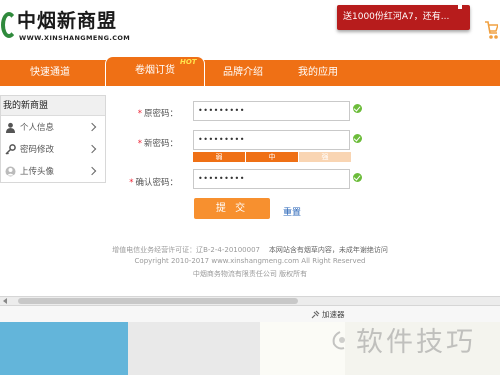  I want to click on scrollbar-thumb, so click(158, 301).